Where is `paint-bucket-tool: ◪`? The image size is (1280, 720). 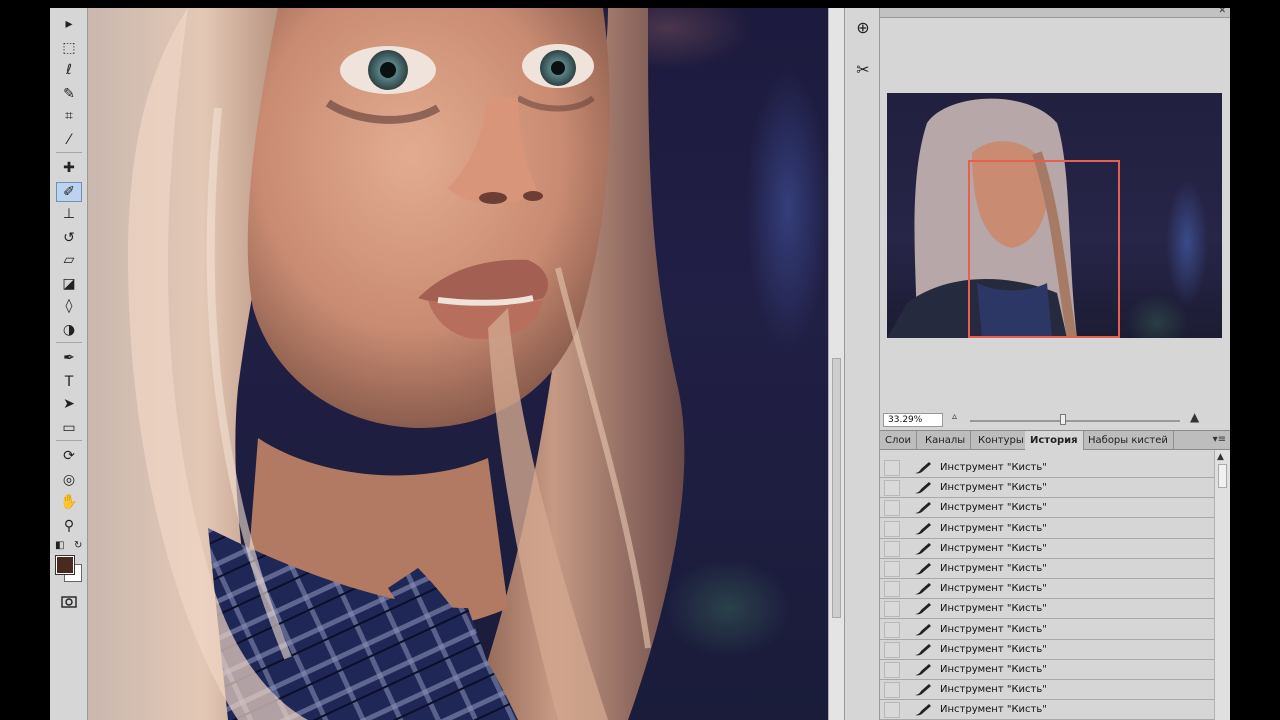
paint-bucket-tool: ◪ is located at coordinates (69, 284).